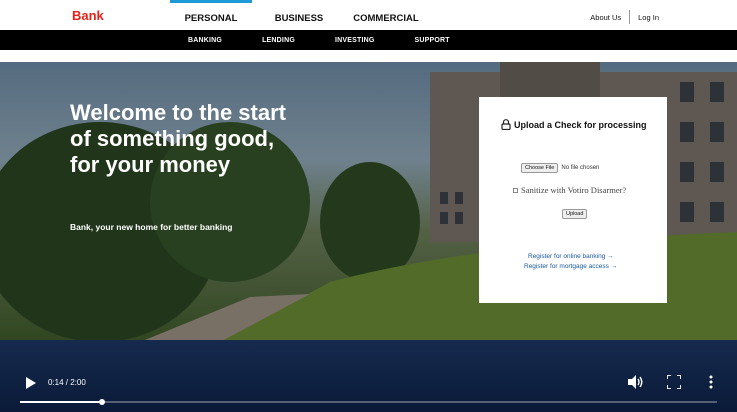 The image size is (737, 412). What do you see at coordinates (101, 402) in the screenshot?
I see `progress-handle` at bounding box center [101, 402].